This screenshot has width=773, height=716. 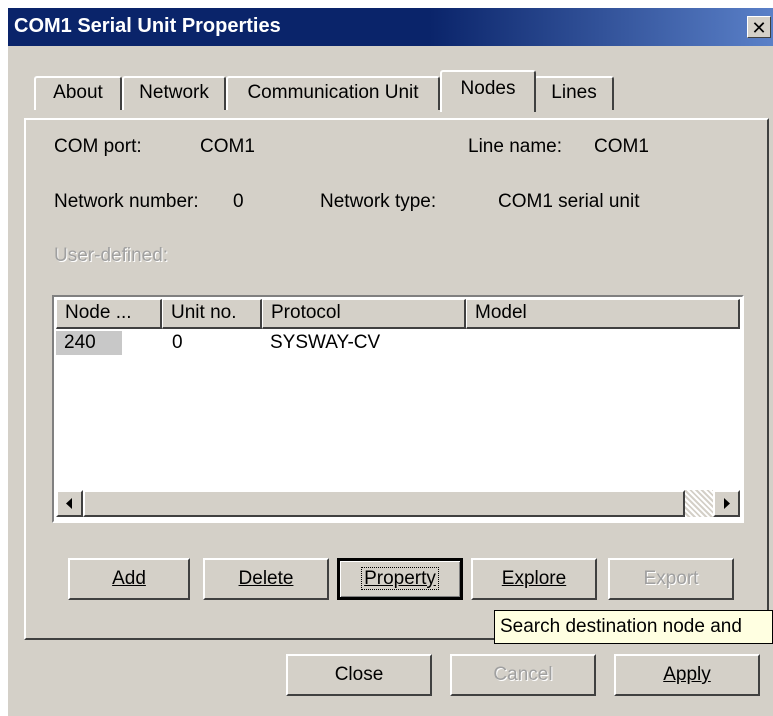 I want to click on tab-about-label: About, so click(x=78, y=92).